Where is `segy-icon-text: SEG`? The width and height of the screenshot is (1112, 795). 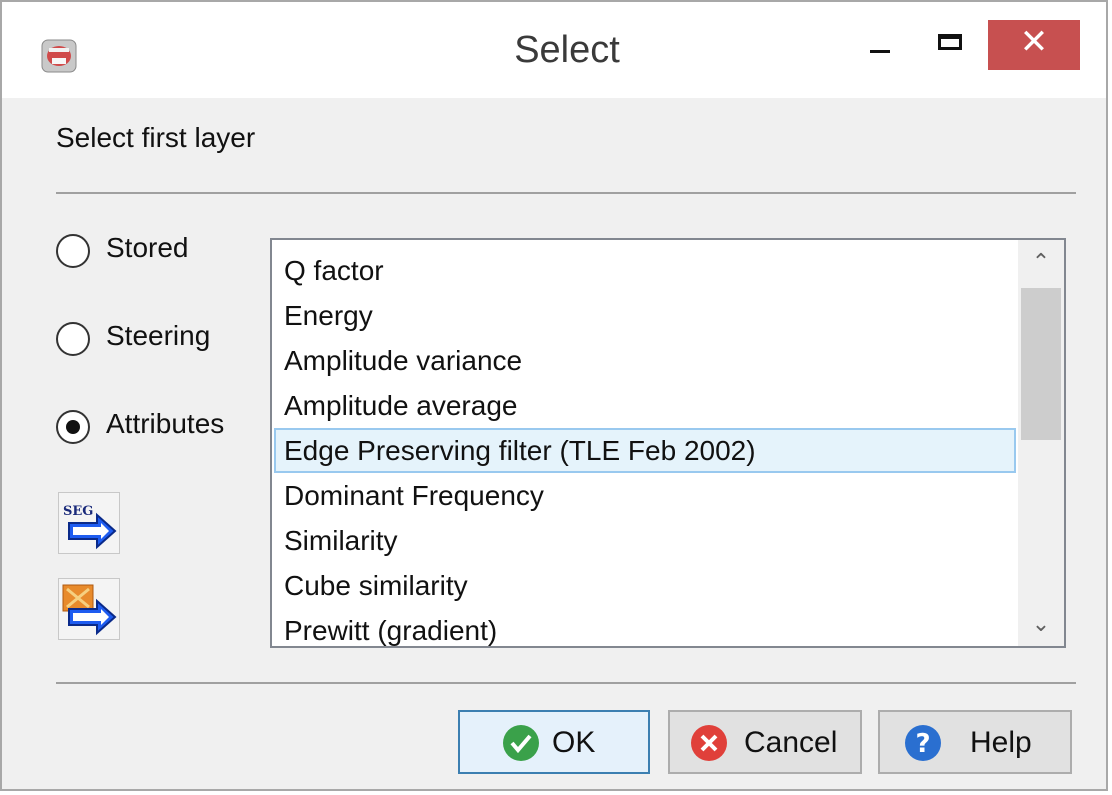
segy-icon-text: SEG is located at coordinates (78, 511).